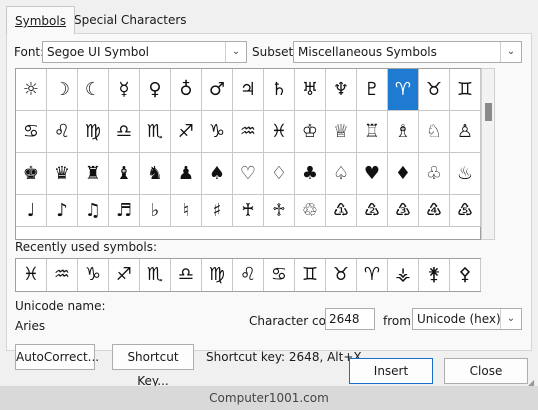 This screenshot has width=538, height=410. I want to click on symbol-cell: ♝, so click(124, 174).